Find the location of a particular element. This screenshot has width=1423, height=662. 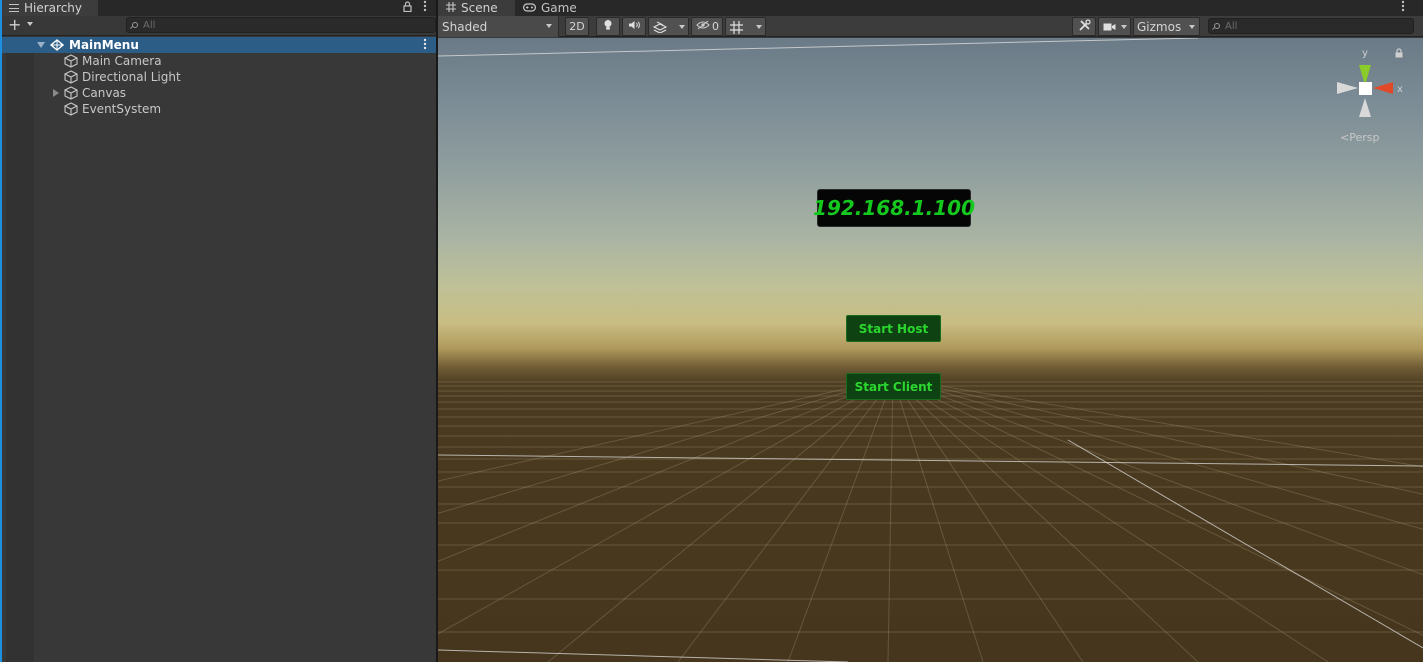

hierarchy-item-mainmenu: MainMenu is located at coordinates (219, 45).